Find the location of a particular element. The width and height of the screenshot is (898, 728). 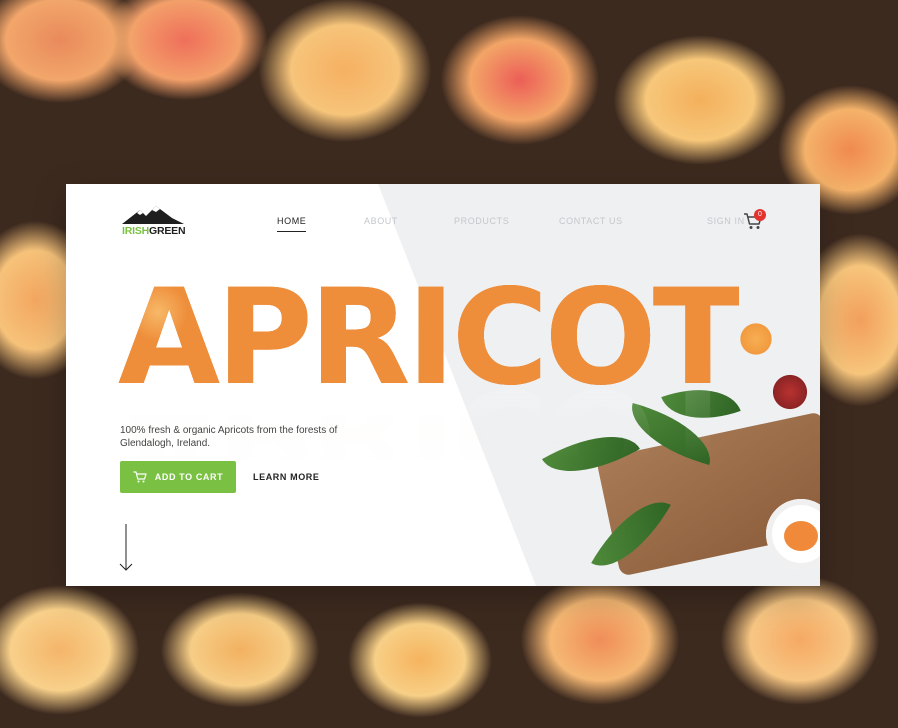

add-to-cart-label: ADD TO CART is located at coordinates (189, 477).